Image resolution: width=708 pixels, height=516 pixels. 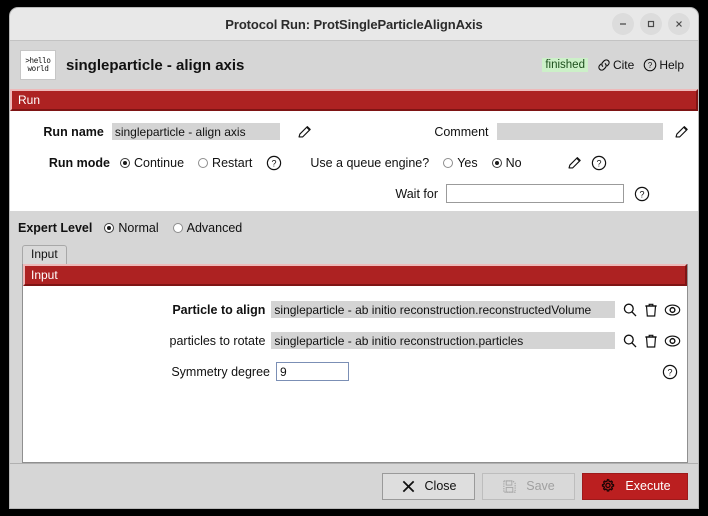 What do you see at coordinates (354, 485) in the screenshot?
I see `dialog-footer: Close Save Execute` at bounding box center [354, 485].